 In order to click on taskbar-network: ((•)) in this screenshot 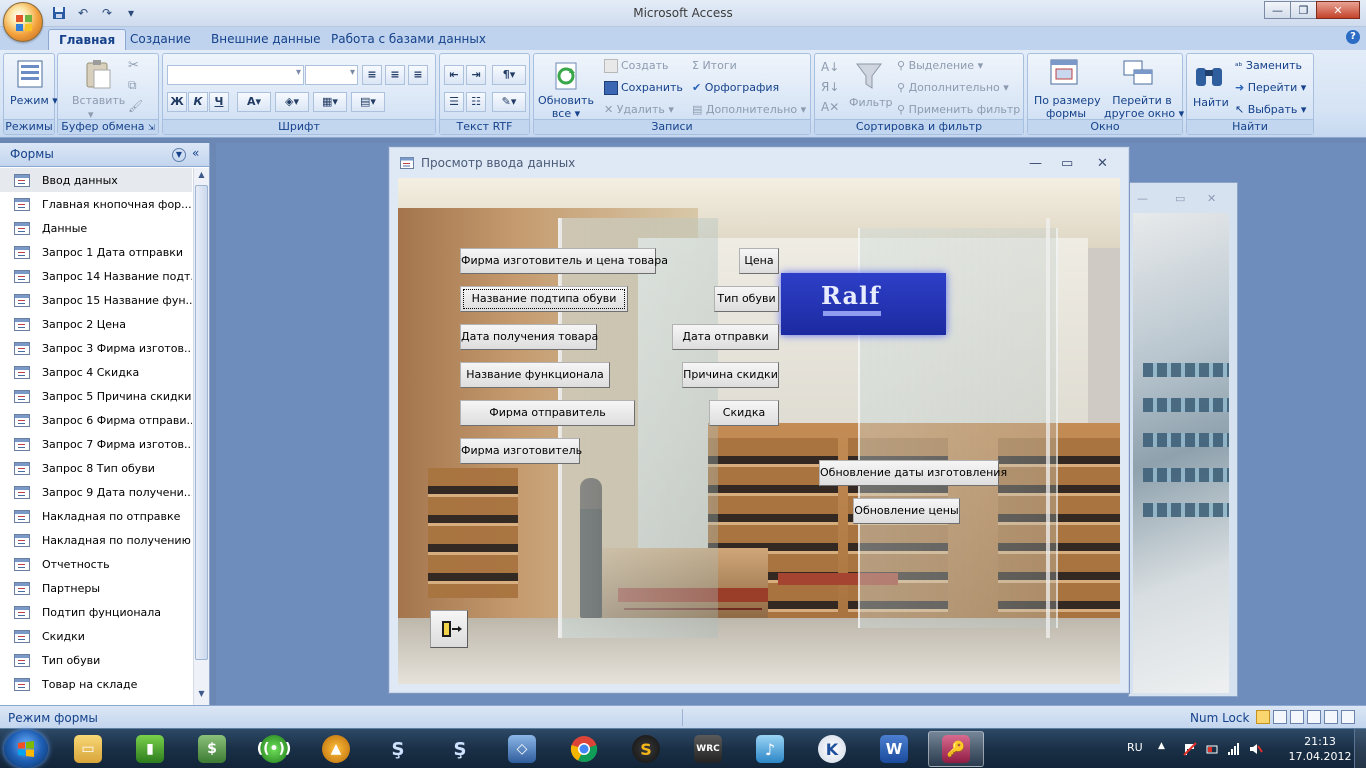, I will do `click(274, 749)`.